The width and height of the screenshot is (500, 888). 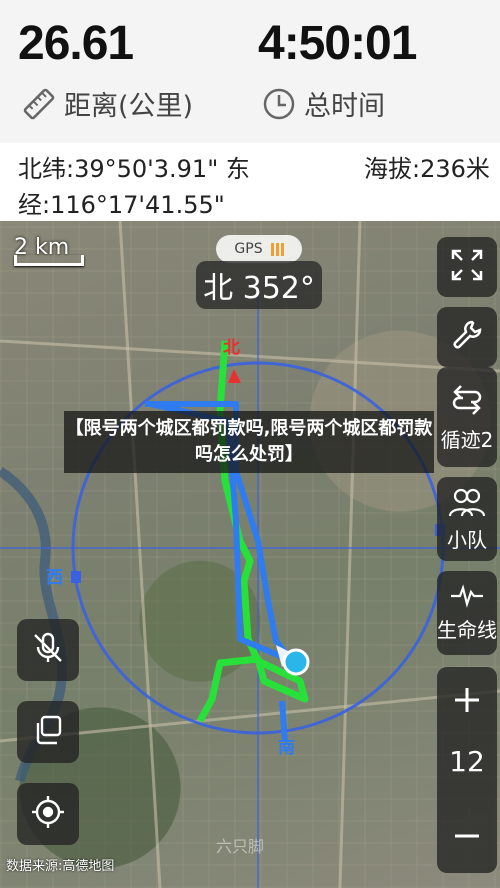 What do you see at coordinates (249, 442) in the screenshot?
I see `news-banner: 【限号两个城区都罚款吗,限号两个城区都罚款吗怎么处罚】` at bounding box center [249, 442].